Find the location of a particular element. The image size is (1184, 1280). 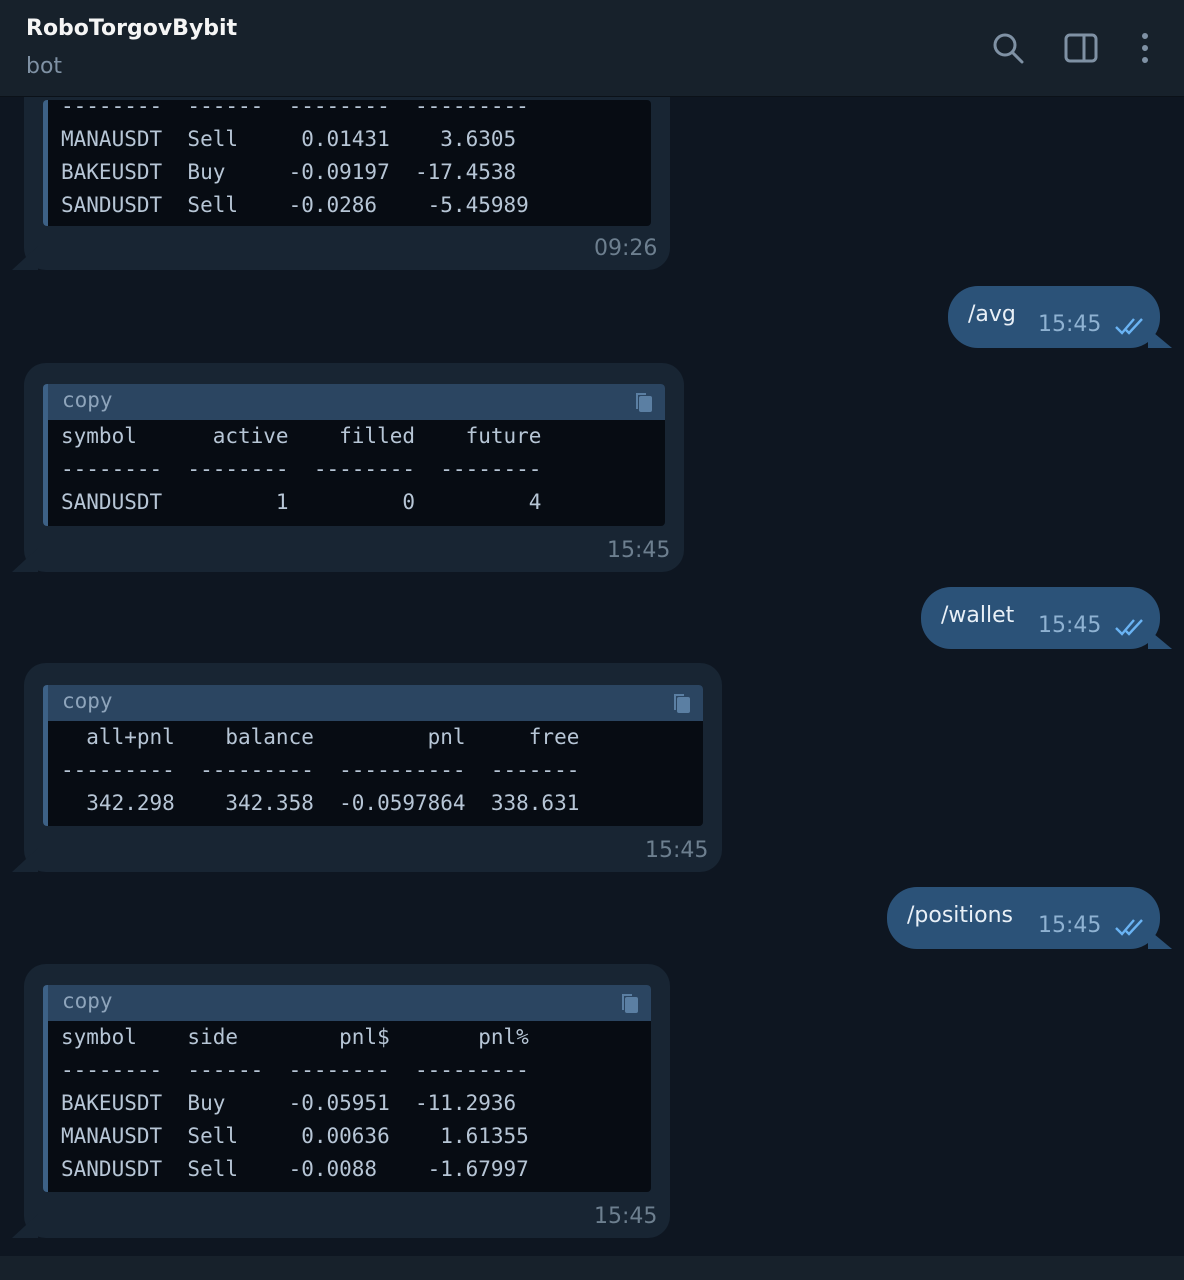

chat-title: RoboTorgovBybit is located at coordinates (131, 28).